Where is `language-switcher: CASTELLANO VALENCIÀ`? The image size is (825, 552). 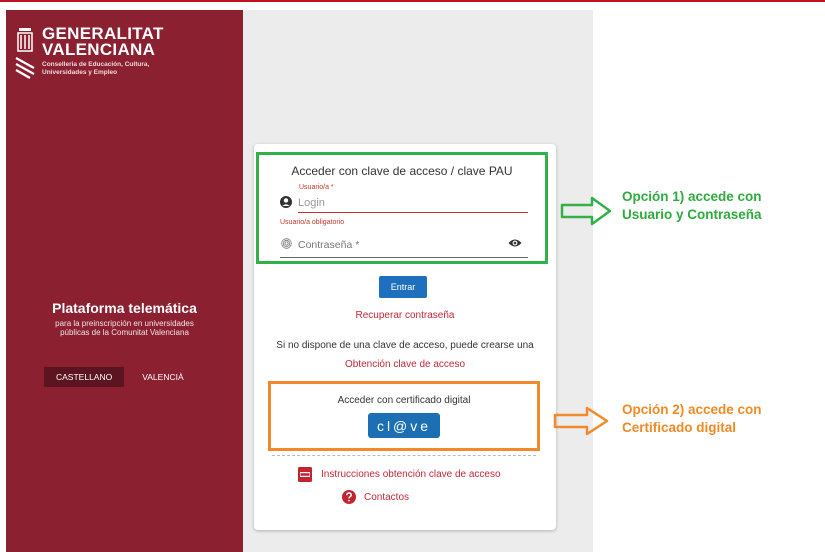 language-switcher: CASTELLANO VALENCIÀ is located at coordinates (120, 377).